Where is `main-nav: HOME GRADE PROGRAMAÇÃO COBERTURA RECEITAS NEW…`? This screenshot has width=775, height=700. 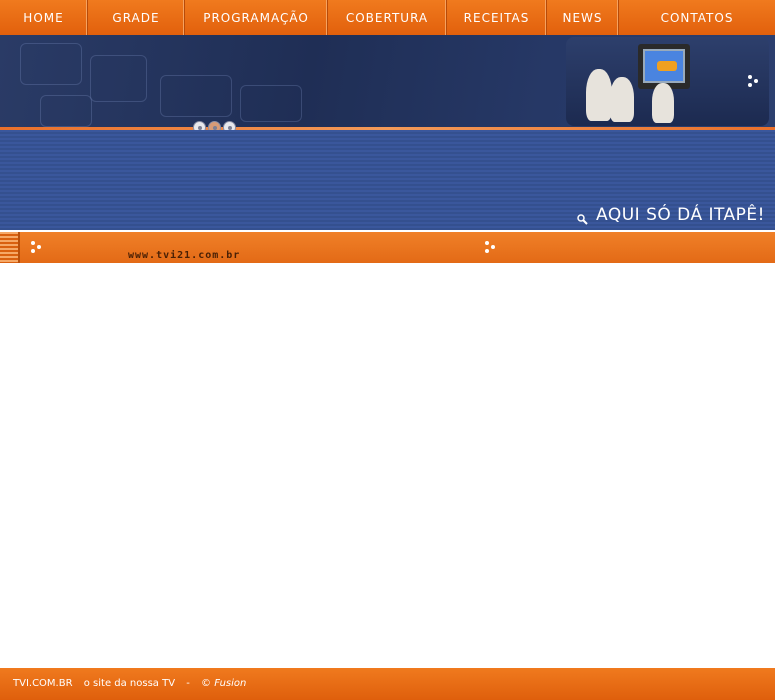 main-nav: HOME GRADE PROGRAMAÇÃO COBERTURA RECEITAS NEW… is located at coordinates (387, 17).